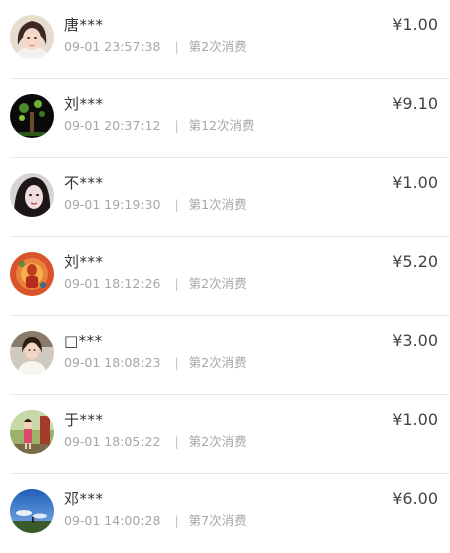 This screenshot has width=450, height=553. What do you see at coordinates (415, 340) in the screenshot?
I see `record-amount: ¥3.00` at bounding box center [415, 340].